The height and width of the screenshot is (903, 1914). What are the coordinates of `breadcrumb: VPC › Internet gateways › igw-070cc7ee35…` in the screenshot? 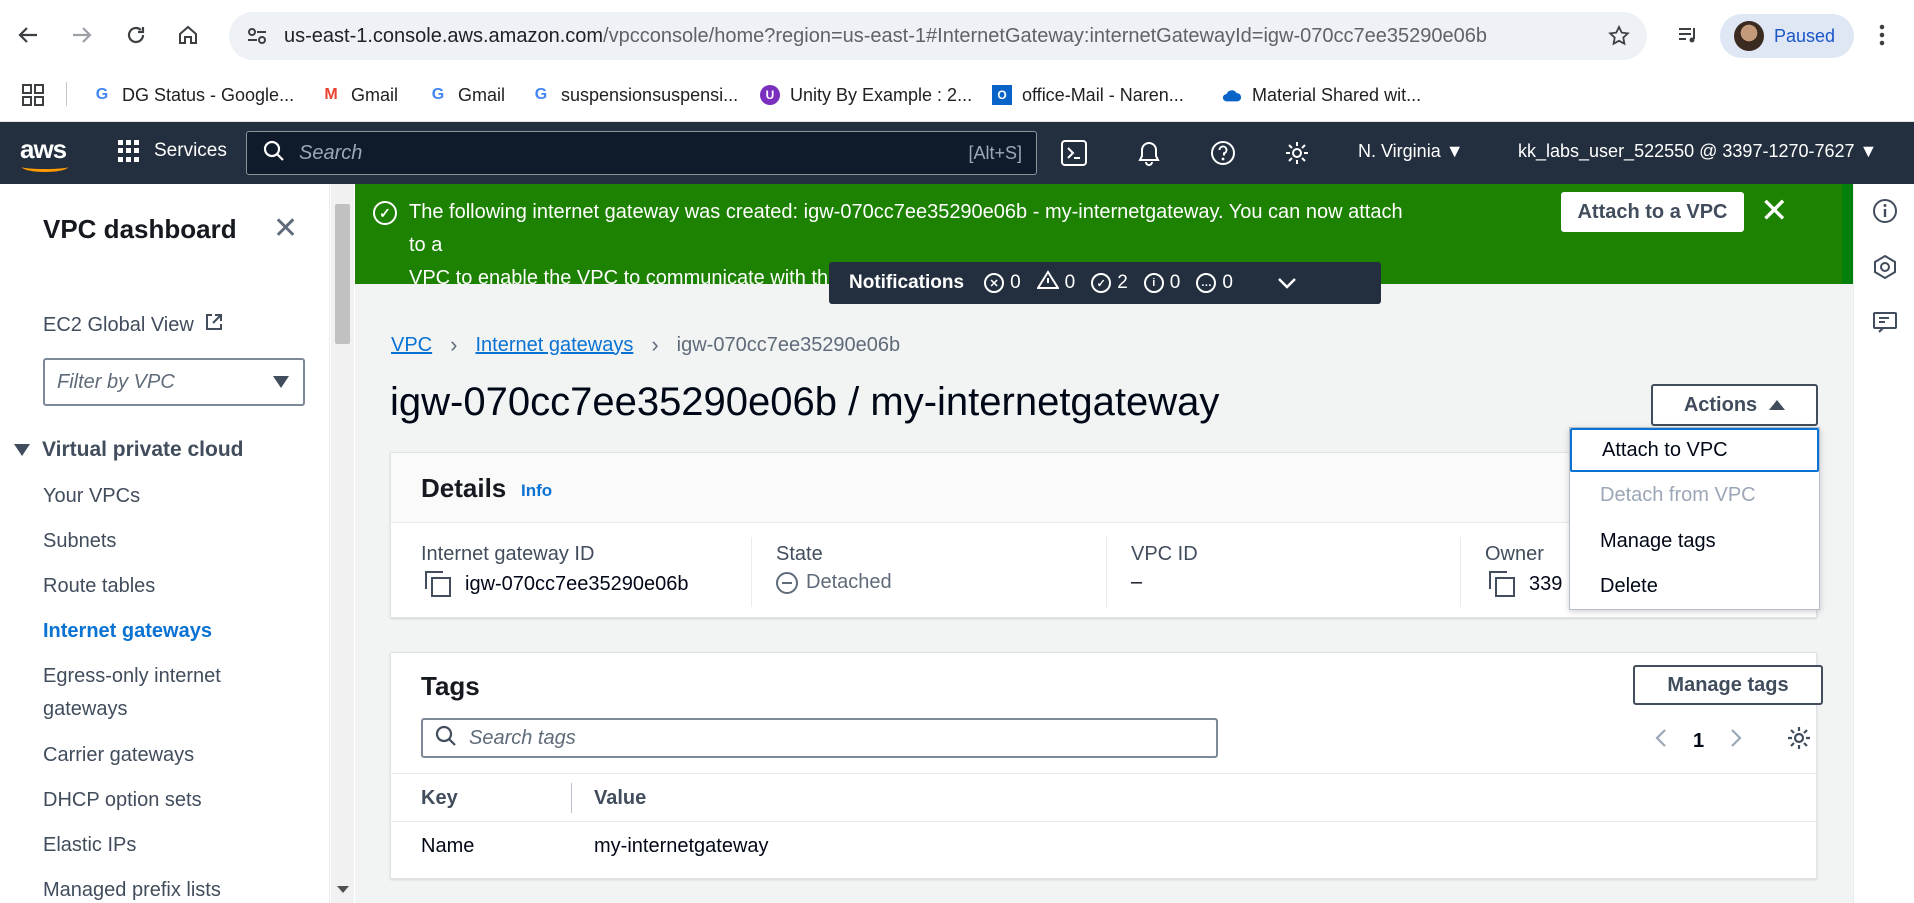 It's located at (645, 345).